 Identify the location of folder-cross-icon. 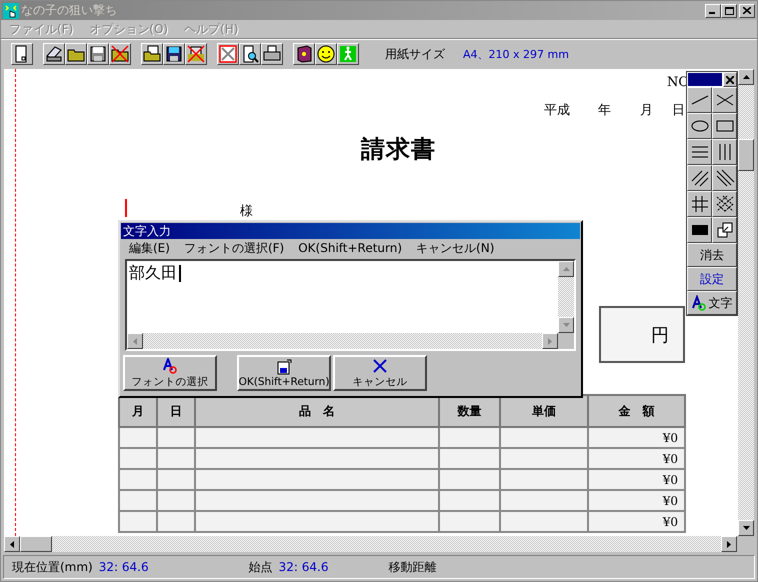
(120, 54).